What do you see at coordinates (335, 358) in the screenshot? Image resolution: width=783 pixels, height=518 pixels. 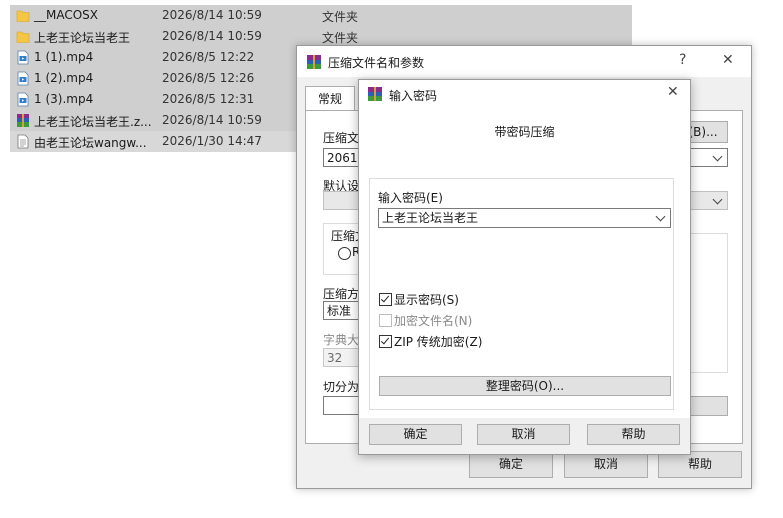 I see `dictionary-value: 32` at bounding box center [335, 358].